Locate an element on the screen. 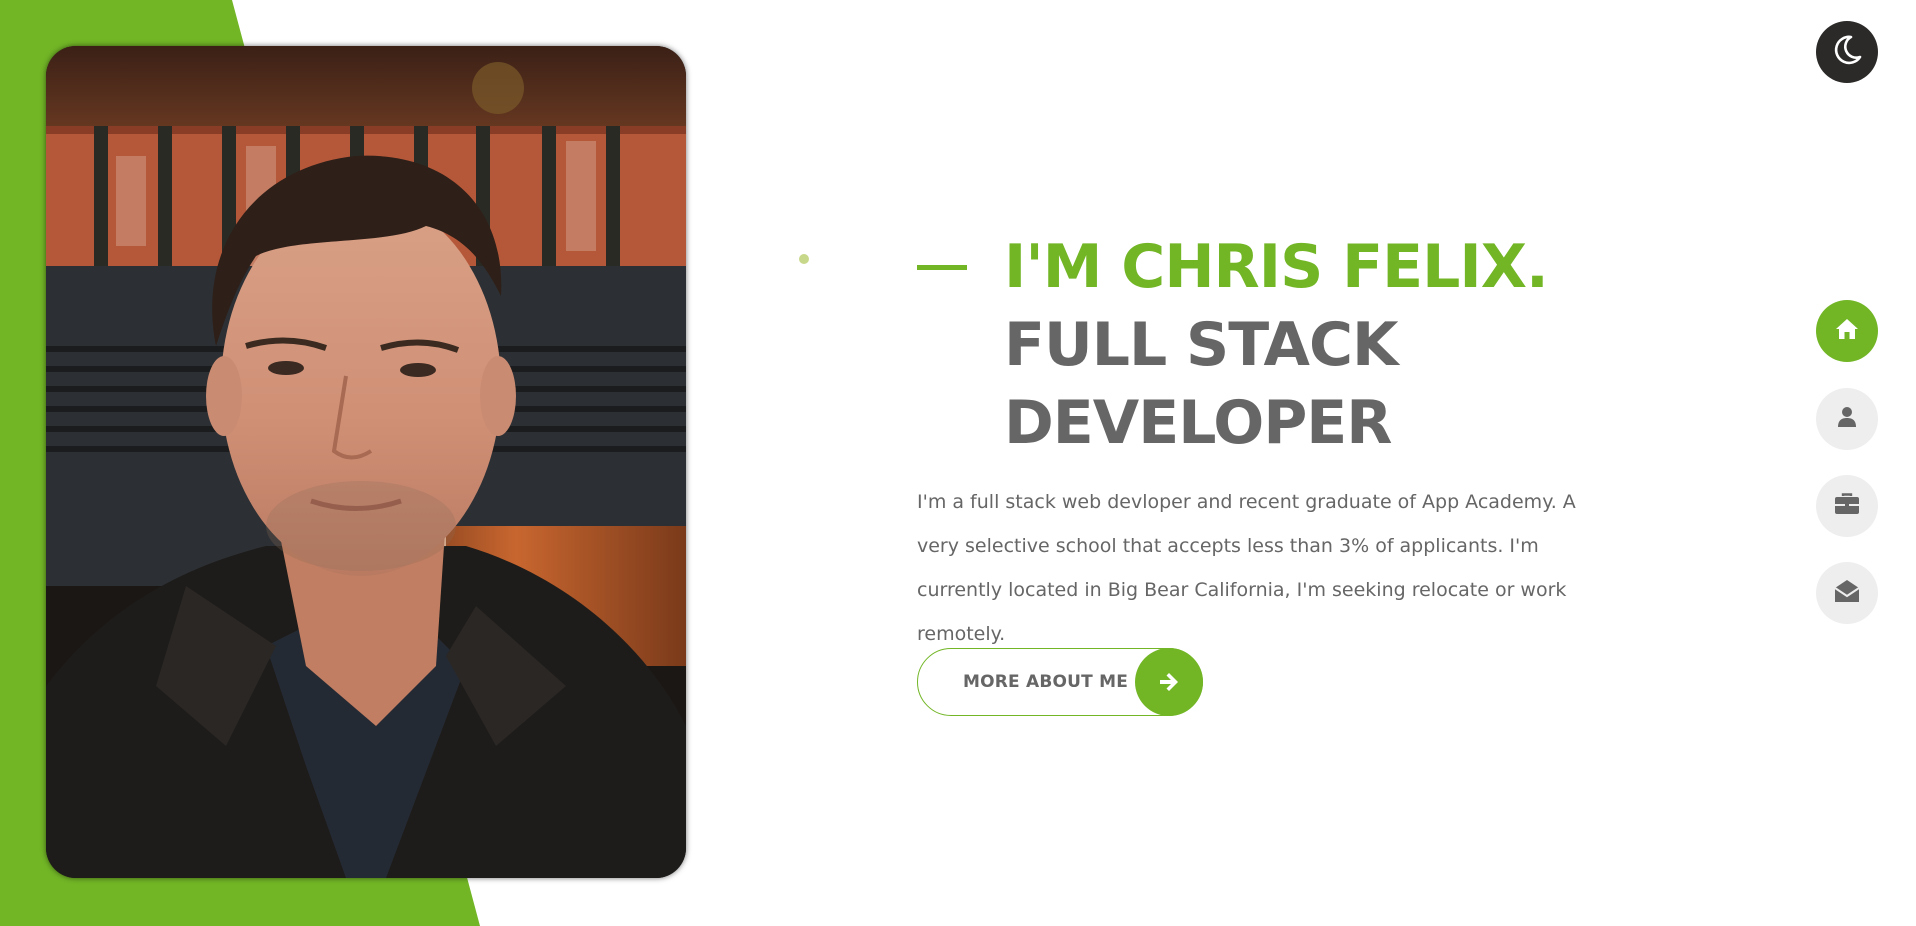 This screenshot has height=926, width=1916. title-accent-line is located at coordinates (942, 267).